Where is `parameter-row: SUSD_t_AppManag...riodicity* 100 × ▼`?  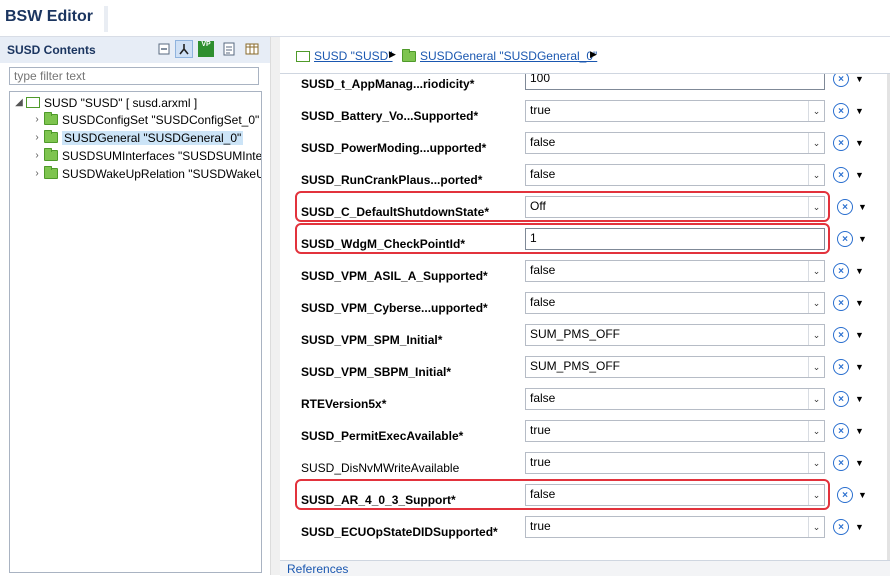 parameter-row: SUSD_t_AppManag...riodicity* 100 × ▼ is located at coordinates (585, 87).